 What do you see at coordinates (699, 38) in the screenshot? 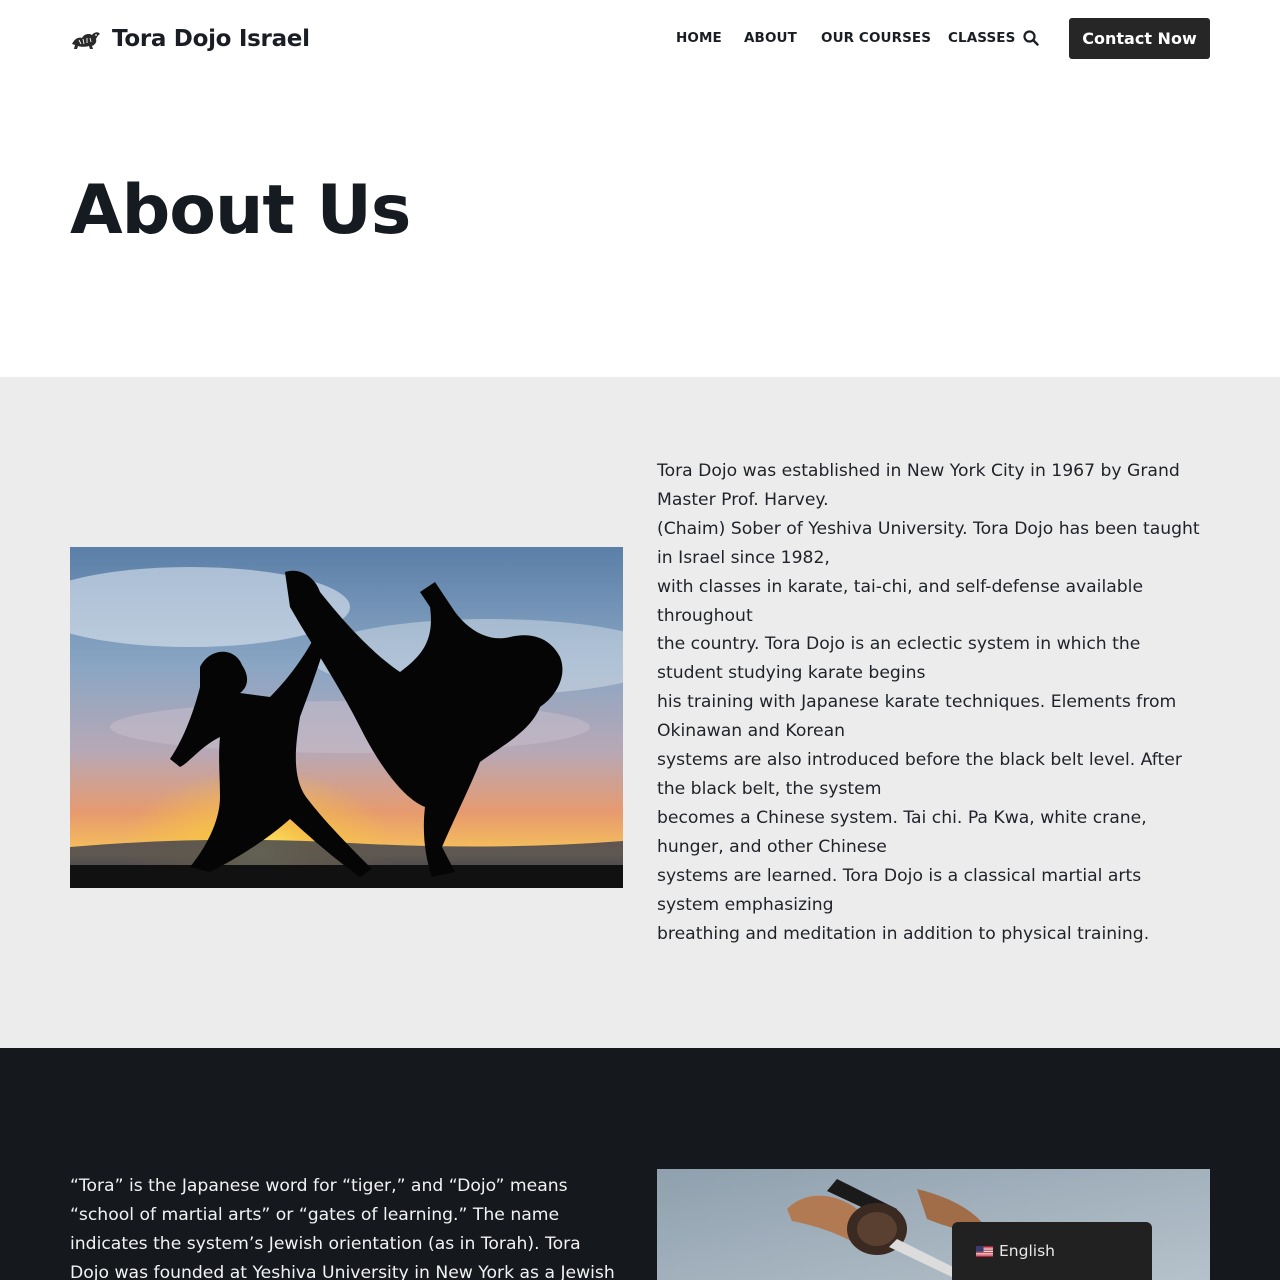
I see `nav-home: HOME` at bounding box center [699, 38].